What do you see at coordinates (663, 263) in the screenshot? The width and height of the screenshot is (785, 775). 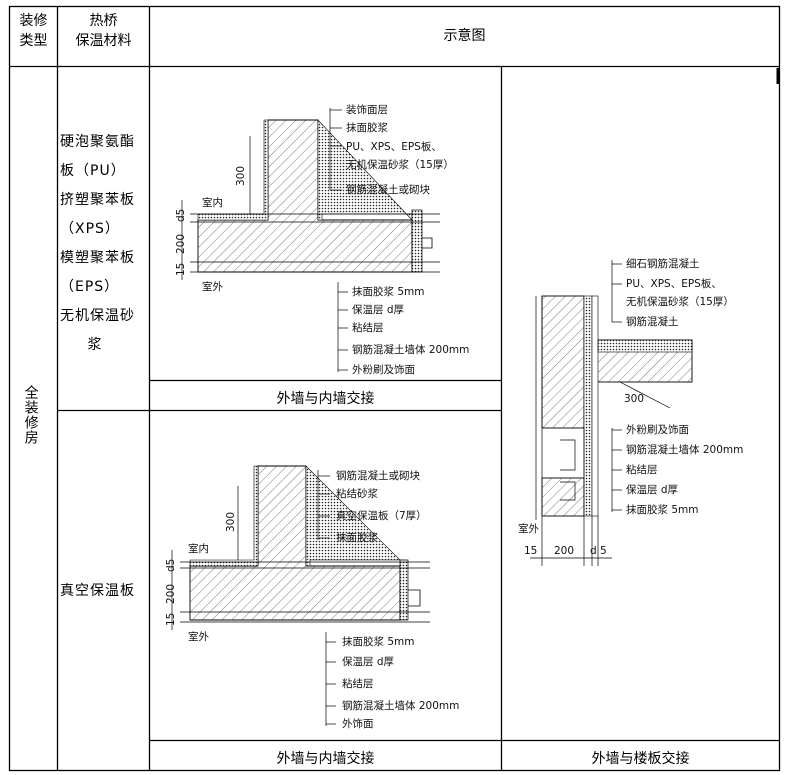 I see `label-fine-concrete: 细石钢筋混凝土` at bounding box center [663, 263].